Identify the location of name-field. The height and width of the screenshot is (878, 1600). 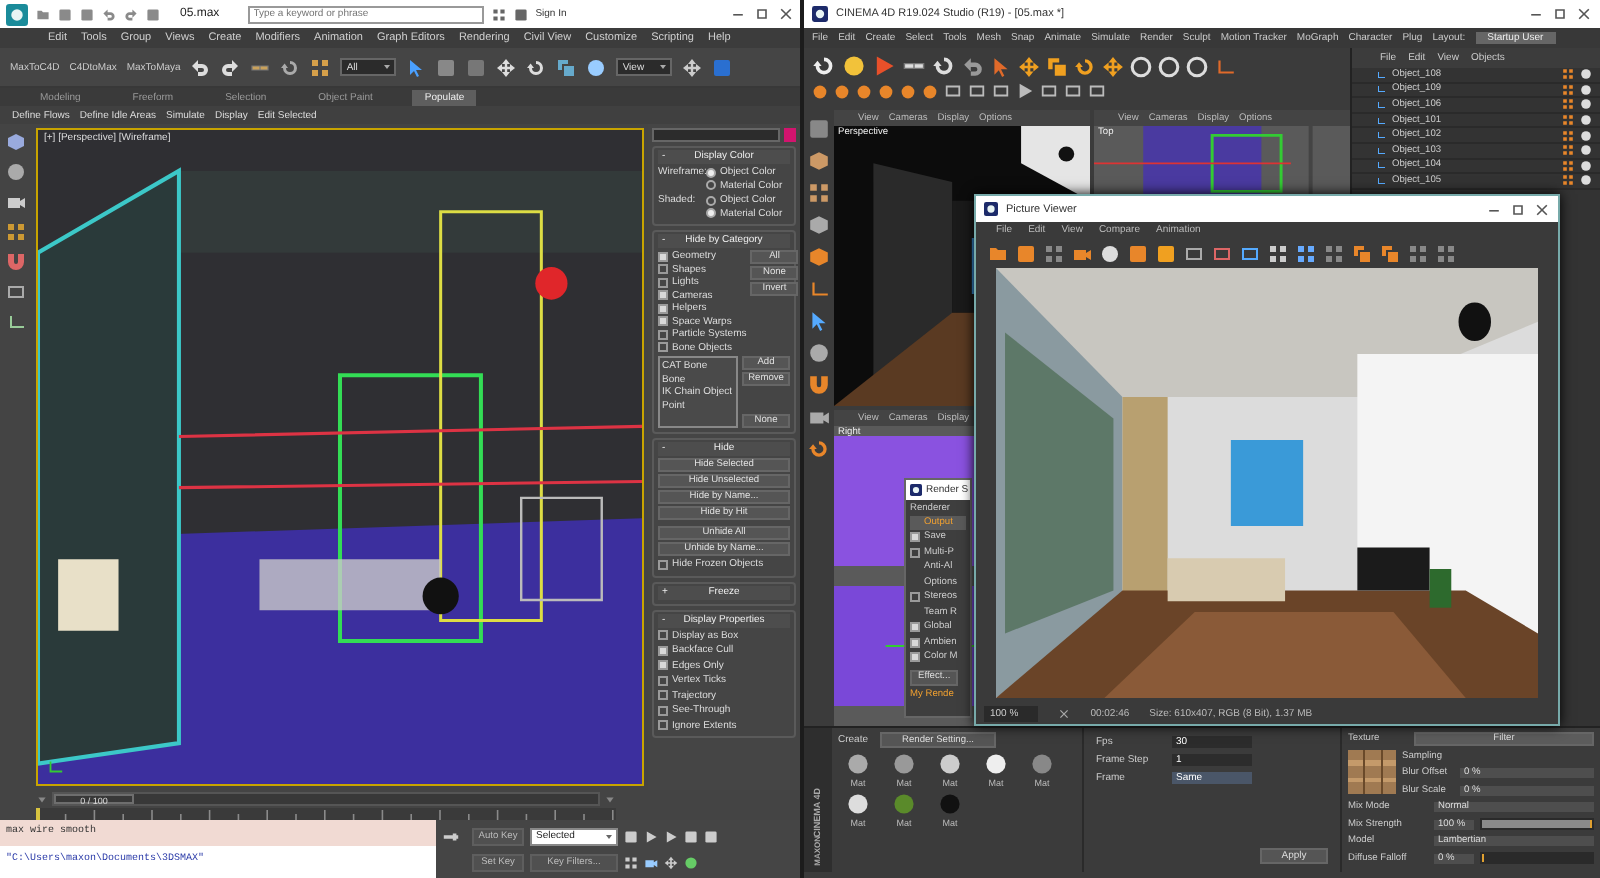
(716, 135).